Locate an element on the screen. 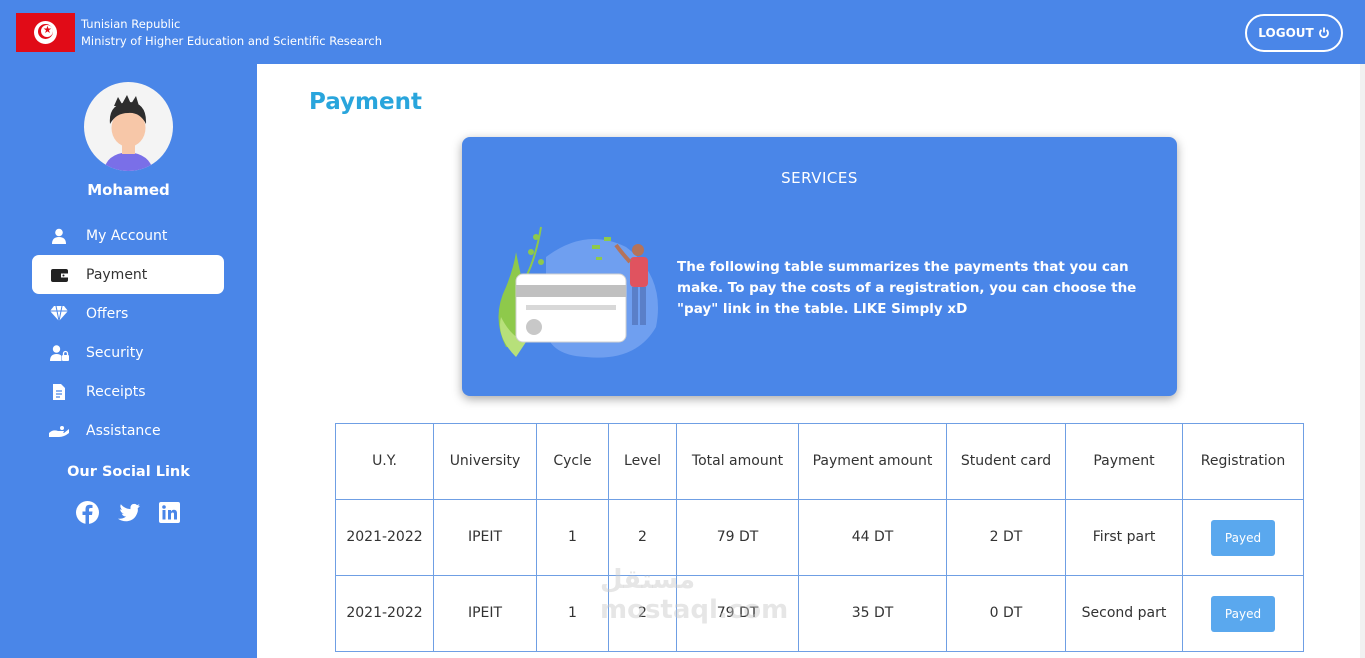  card-title: SERVICES is located at coordinates (819, 178).